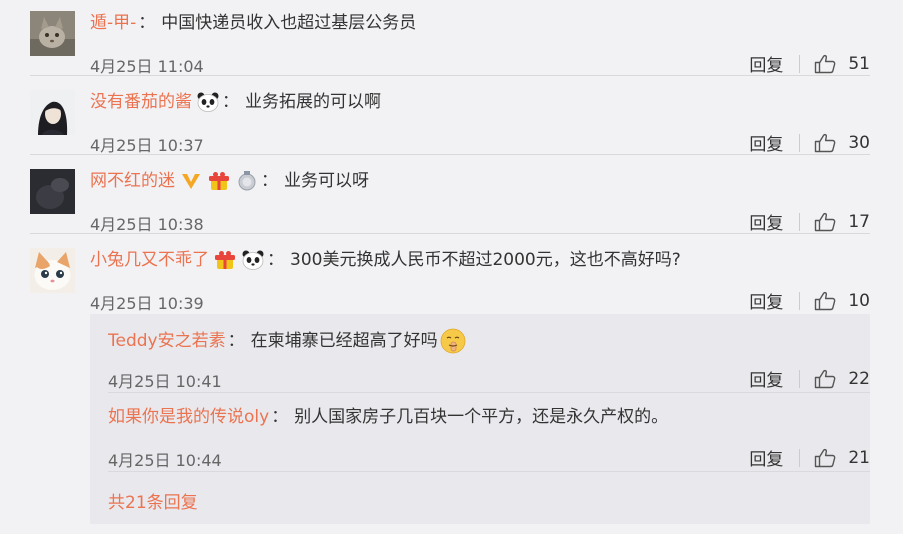 The width and height of the screenshot is (903, 534). What do you see at coordinates (809, 458) in the screenshot?
I see `reply-actions: 回复 21` at bounding box center [809, 458].